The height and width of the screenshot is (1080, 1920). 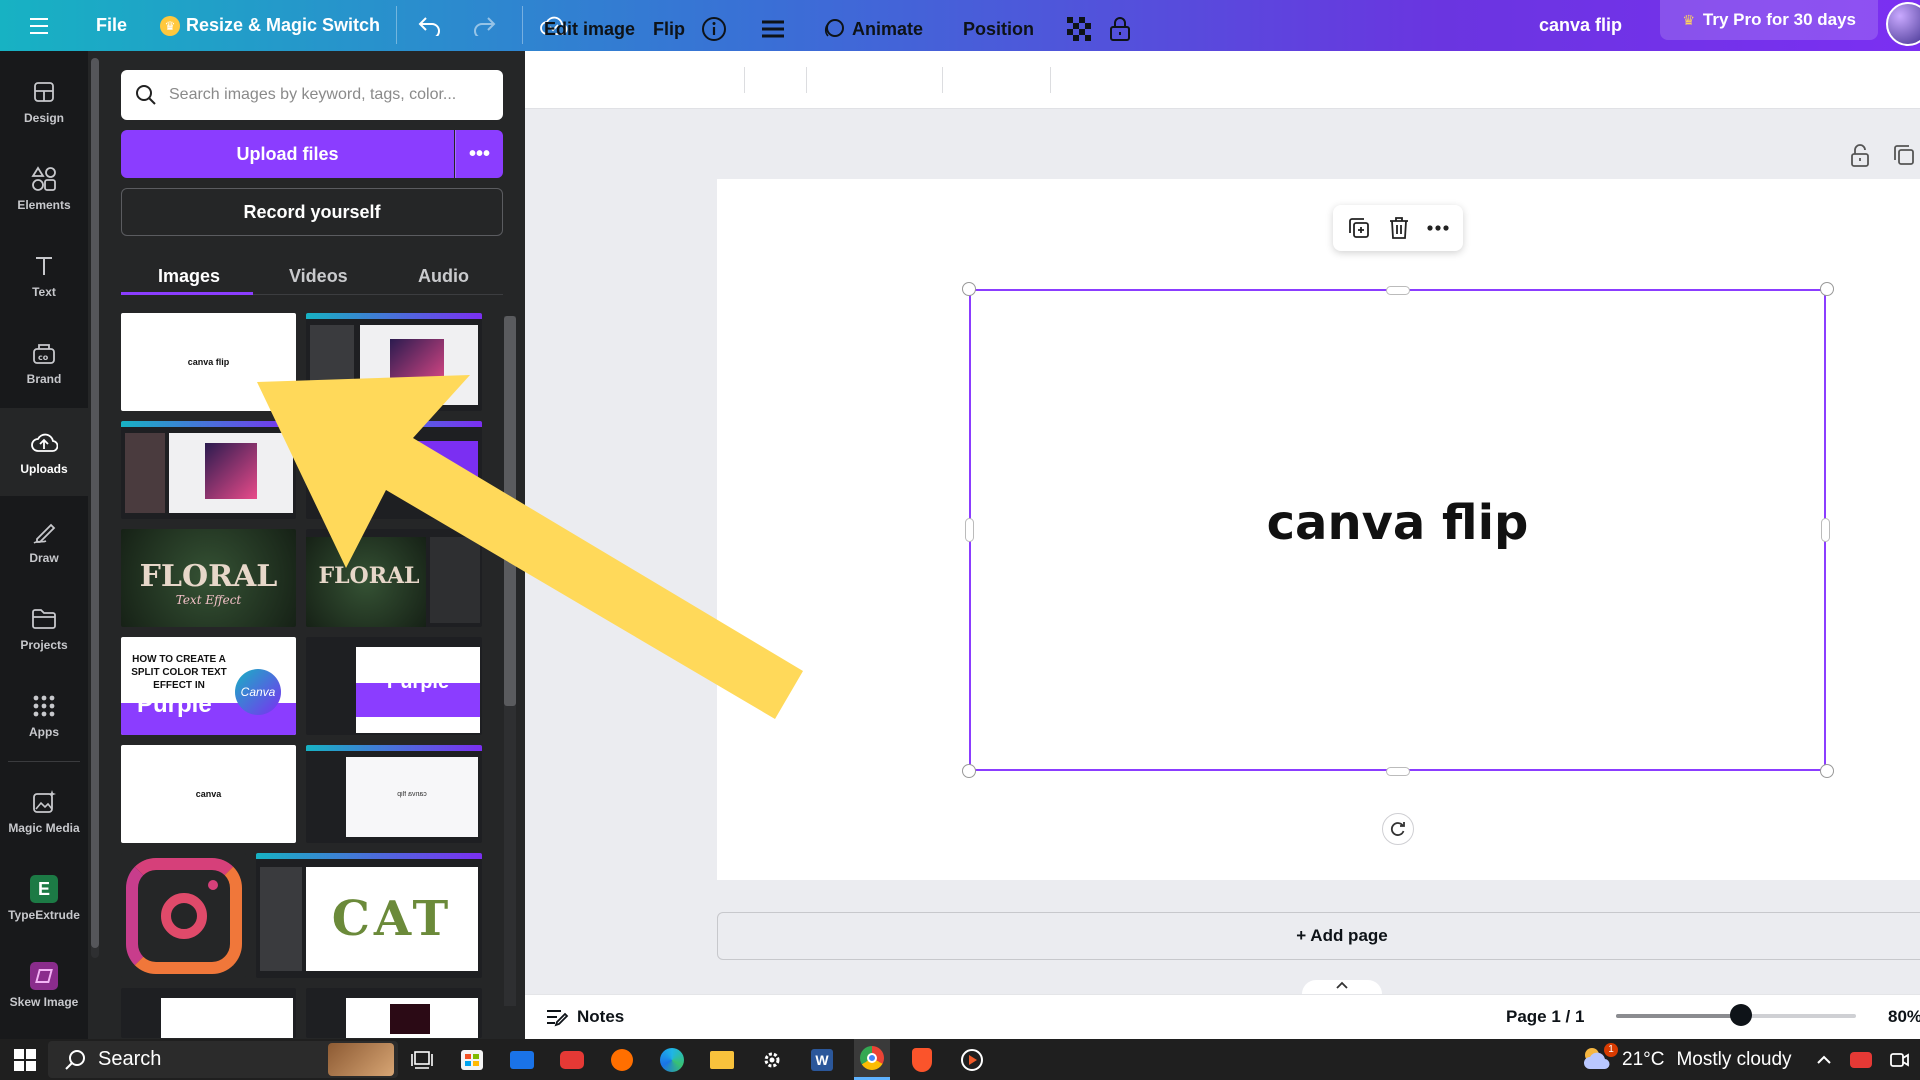 What do you see at coordinates (44, 275) in the screenshot?
I see `rail-item-text: Text` at bounding box center [44, 275].